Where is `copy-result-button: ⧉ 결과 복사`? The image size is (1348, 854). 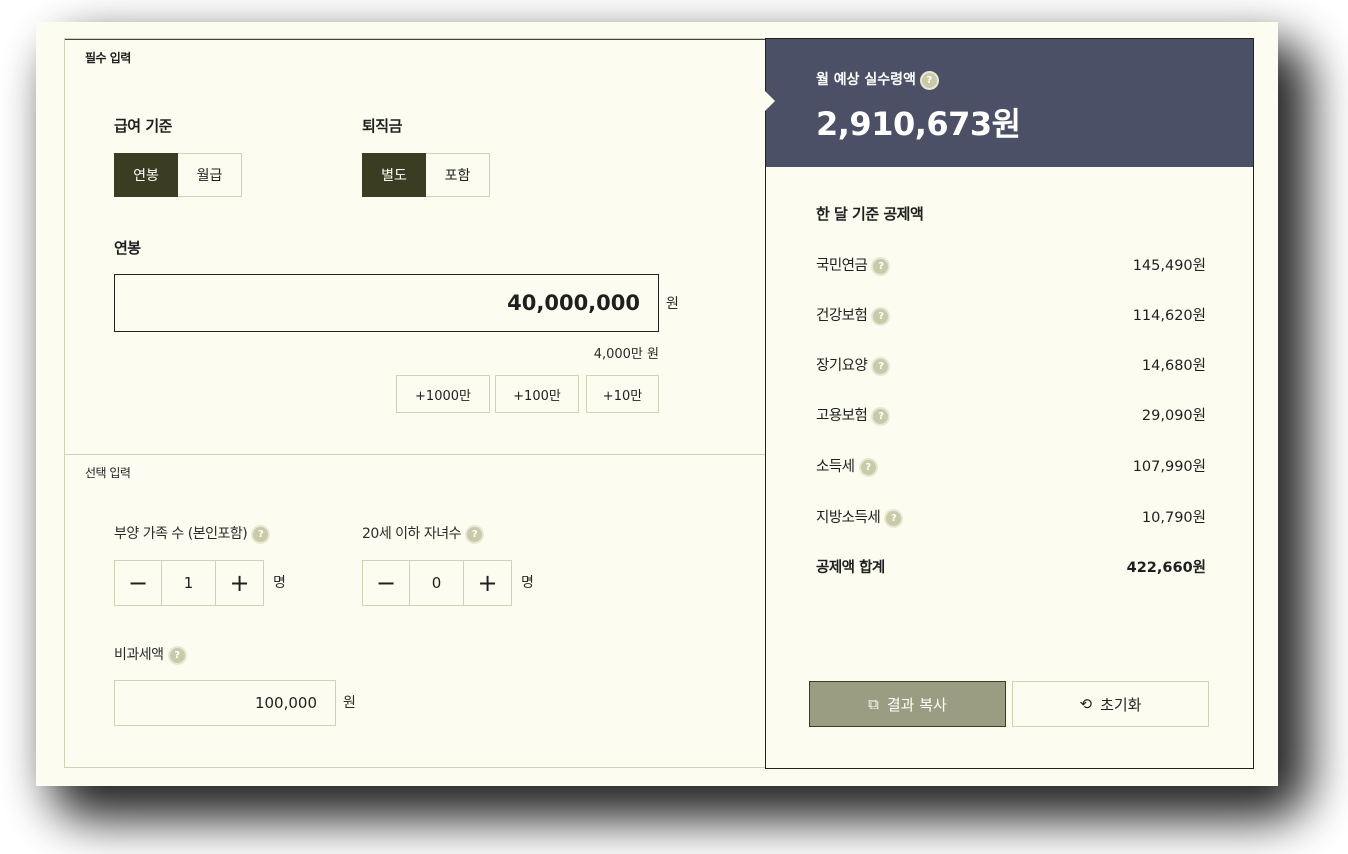
copy-result-button: ⧉ 결과 복사 is located at coordinates (907, 704).